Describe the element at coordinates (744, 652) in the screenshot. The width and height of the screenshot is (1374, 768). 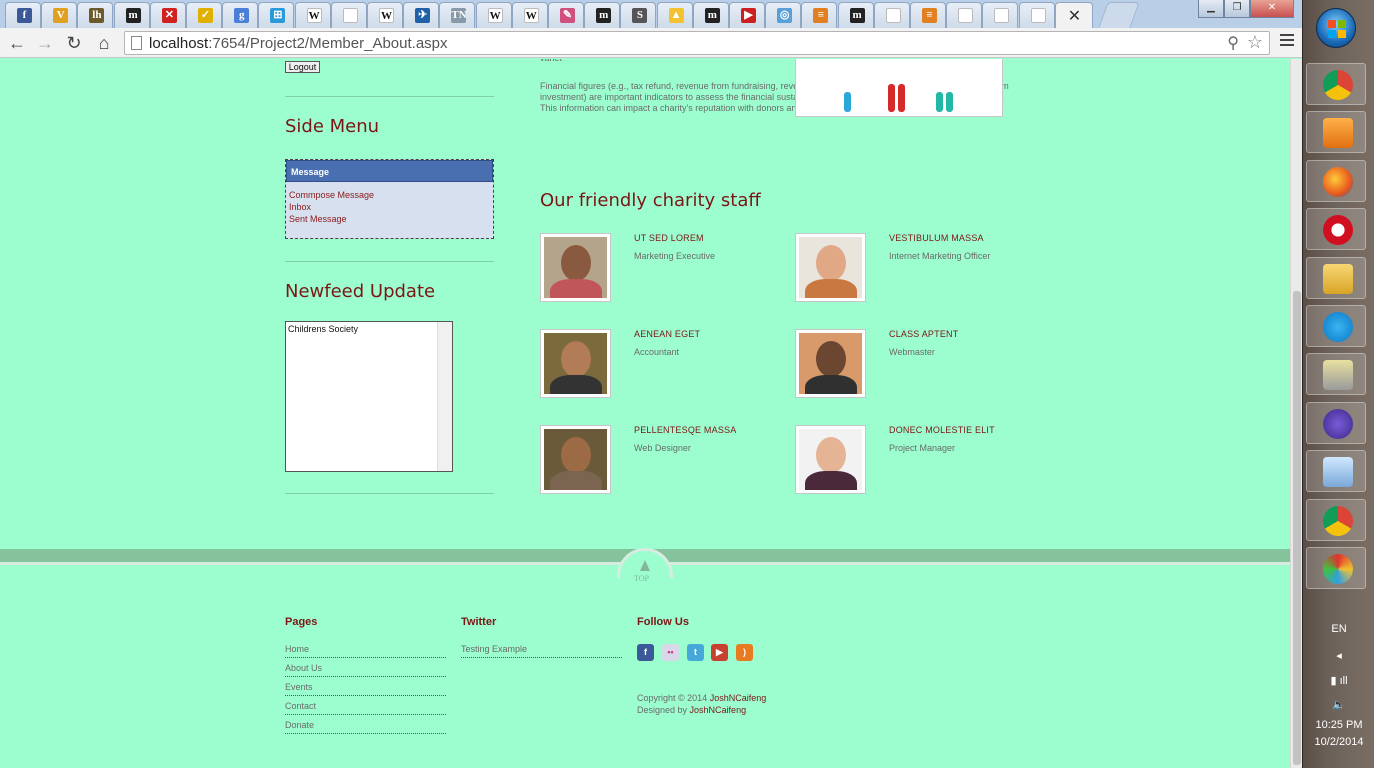
I see `rss-icon: )` at that location.